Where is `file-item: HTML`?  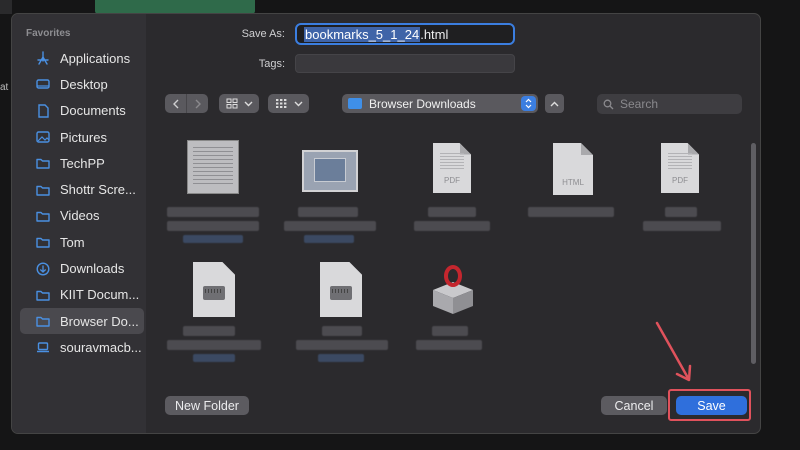 file-item: HTML is located at coordinates (566, 195).